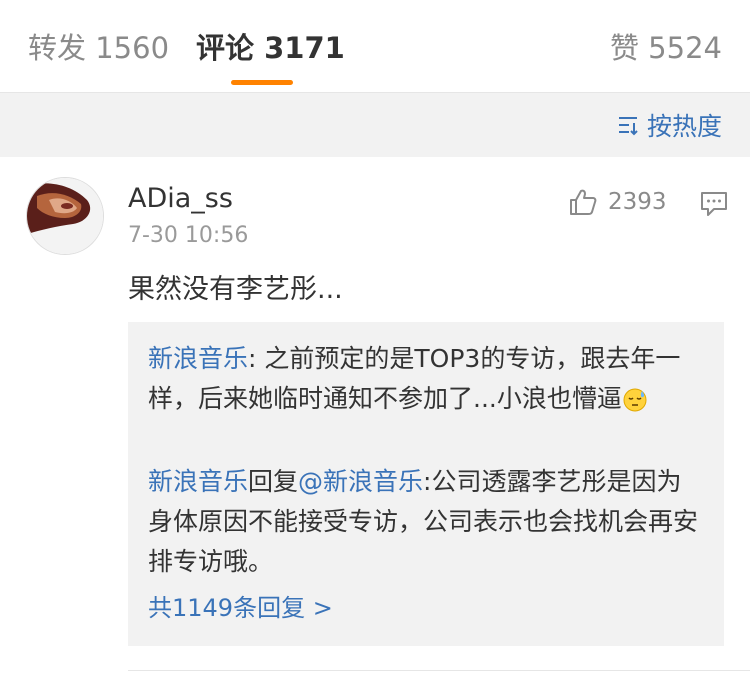 The image size is (750, 676). I want to click on tab-likes: 赞 5524, so click(666, 48).